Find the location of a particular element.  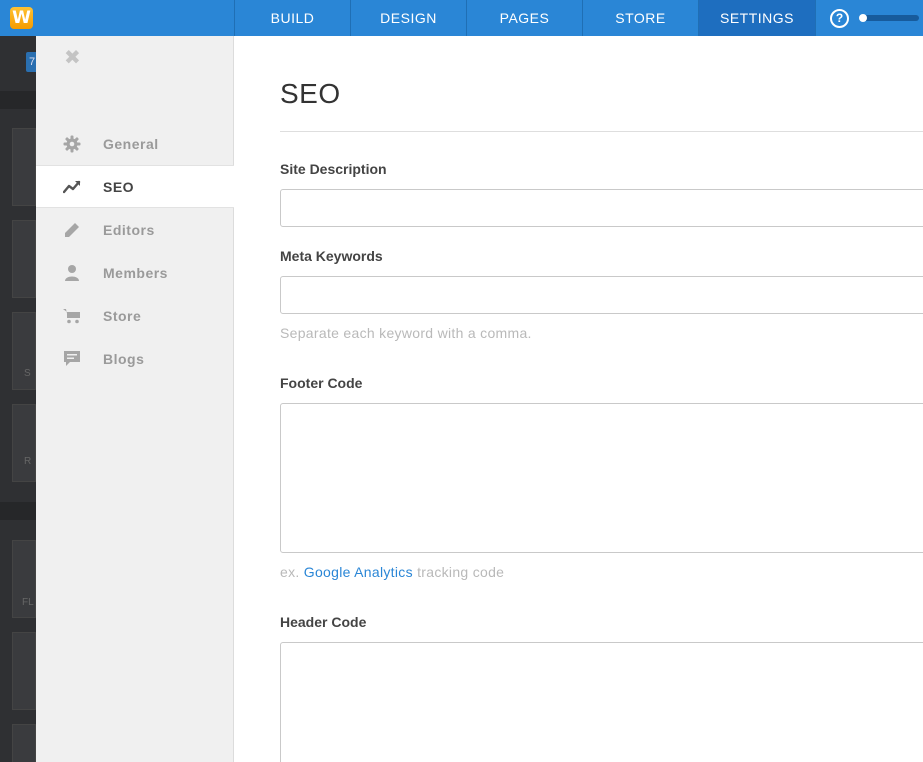

site-description-input is located at coordinates (601, 208).